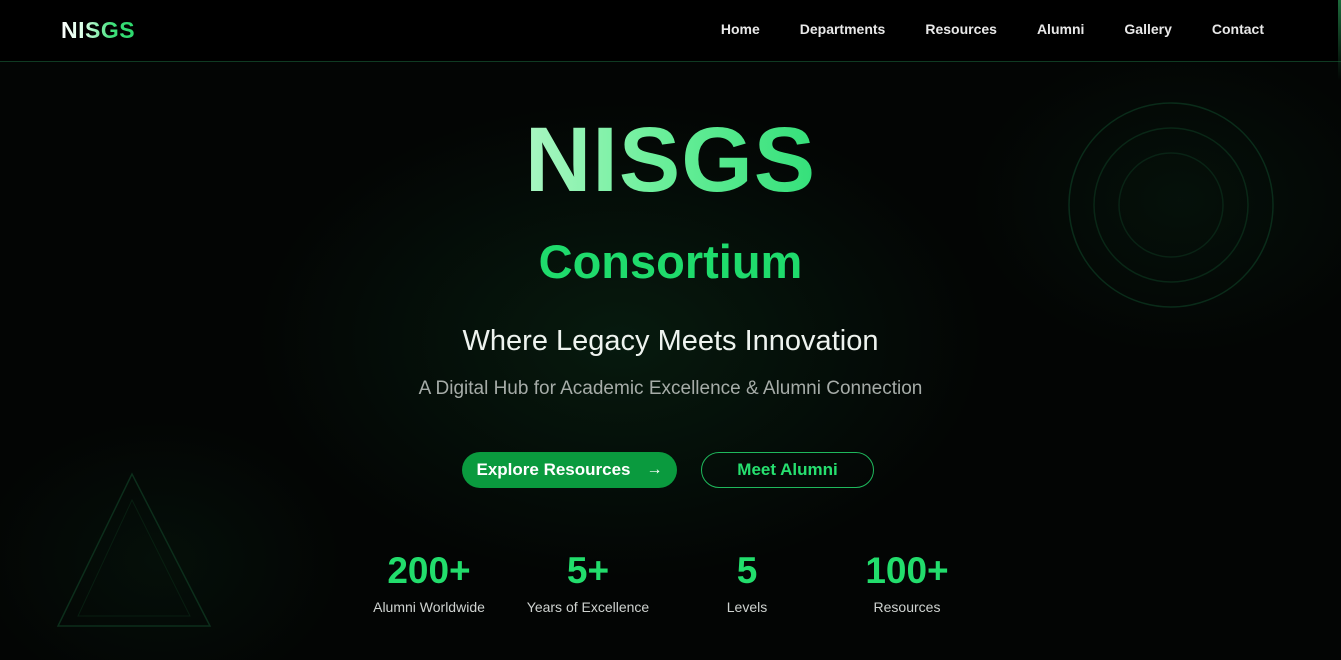 This screenshot has width=1341, height=660. What do you see at coordinates (588, 606) in the screenshot?
I see `stat-label: Years of Excellence` at bounding box center [588, 606].